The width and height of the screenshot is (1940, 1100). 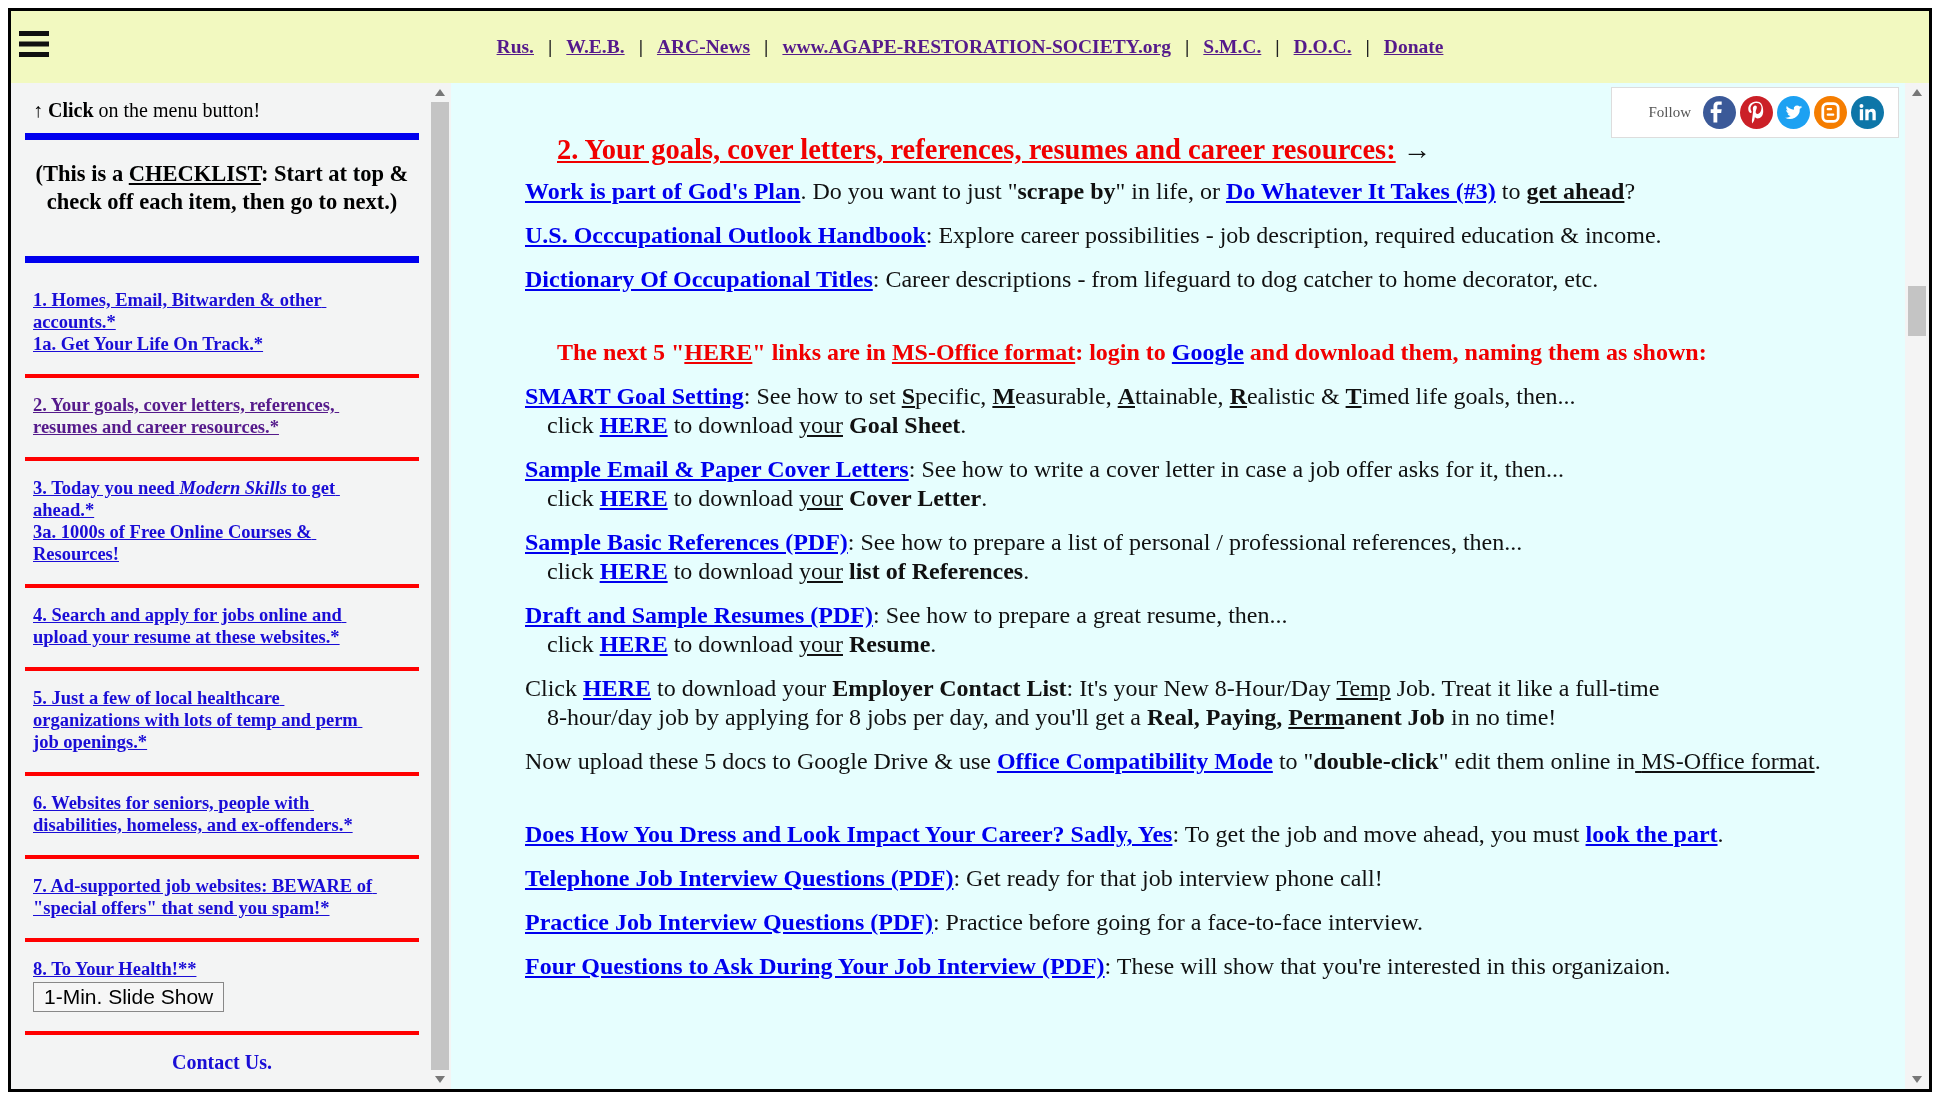 I want to click on sidebar-link: 3. Today you need Modern Skills to get ahead.*, so click(x=209, y=499).